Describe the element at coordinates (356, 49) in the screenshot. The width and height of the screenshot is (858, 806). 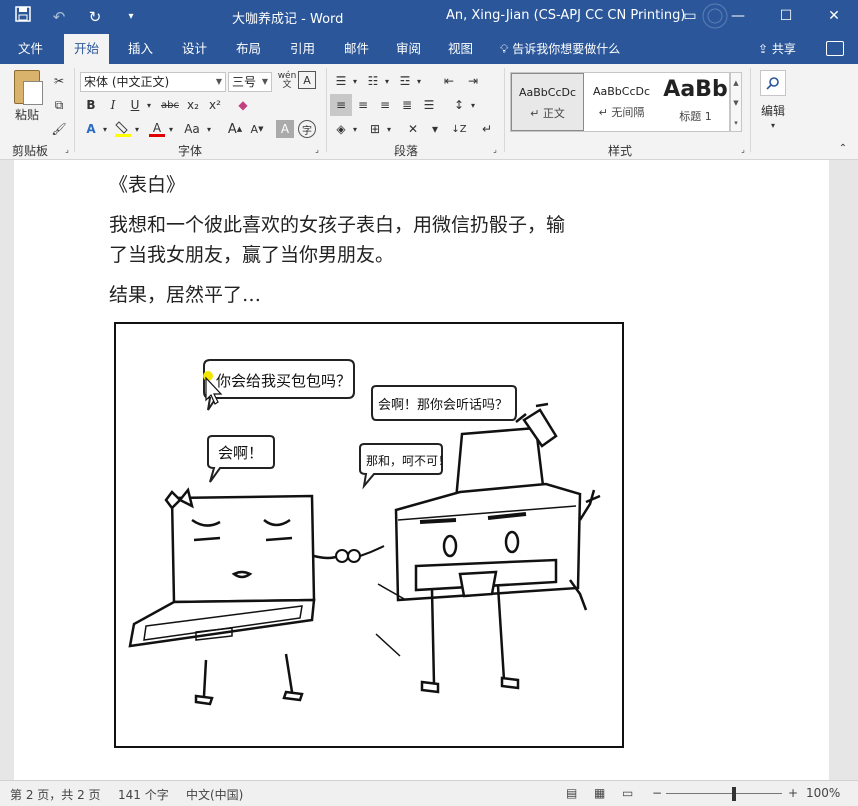
I see `tab-mailings: 邮件` at that location.